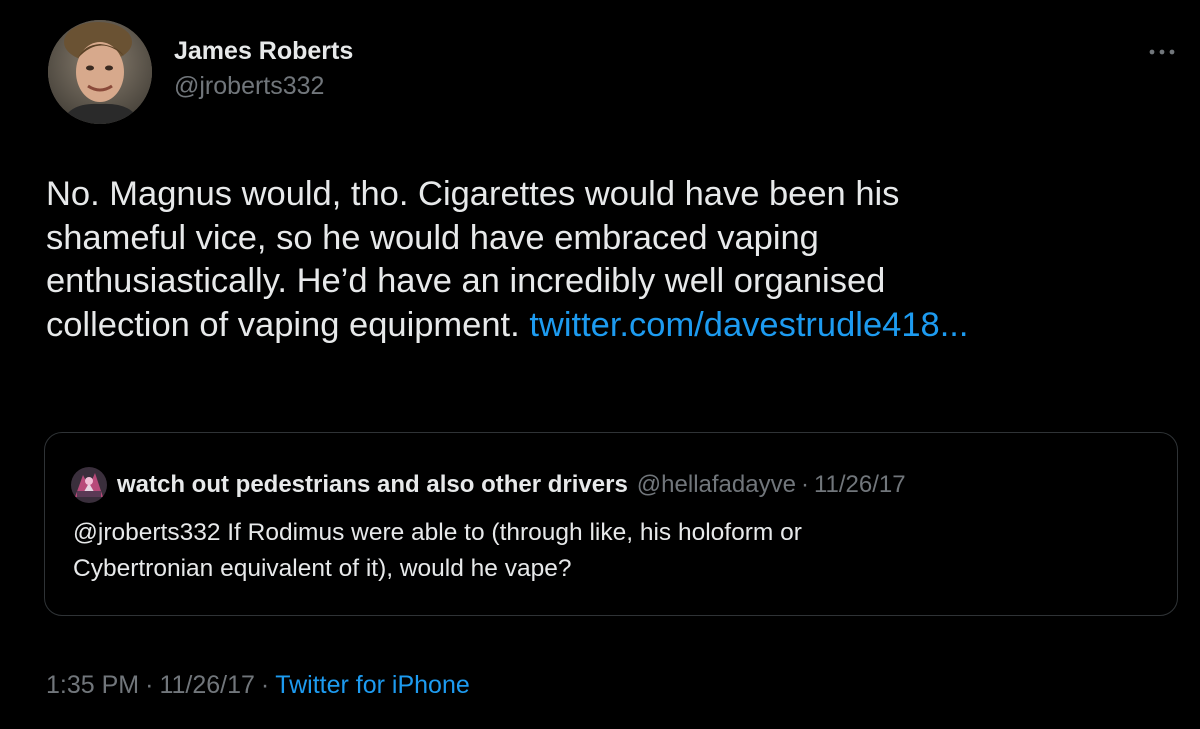 Image resolution: width=1200 pixels, height=729 pixels. What do you see at coordinates (263, 51) in the screenshot?
I see `author-display-name: James Roberts` at bounding box center [263, 51].